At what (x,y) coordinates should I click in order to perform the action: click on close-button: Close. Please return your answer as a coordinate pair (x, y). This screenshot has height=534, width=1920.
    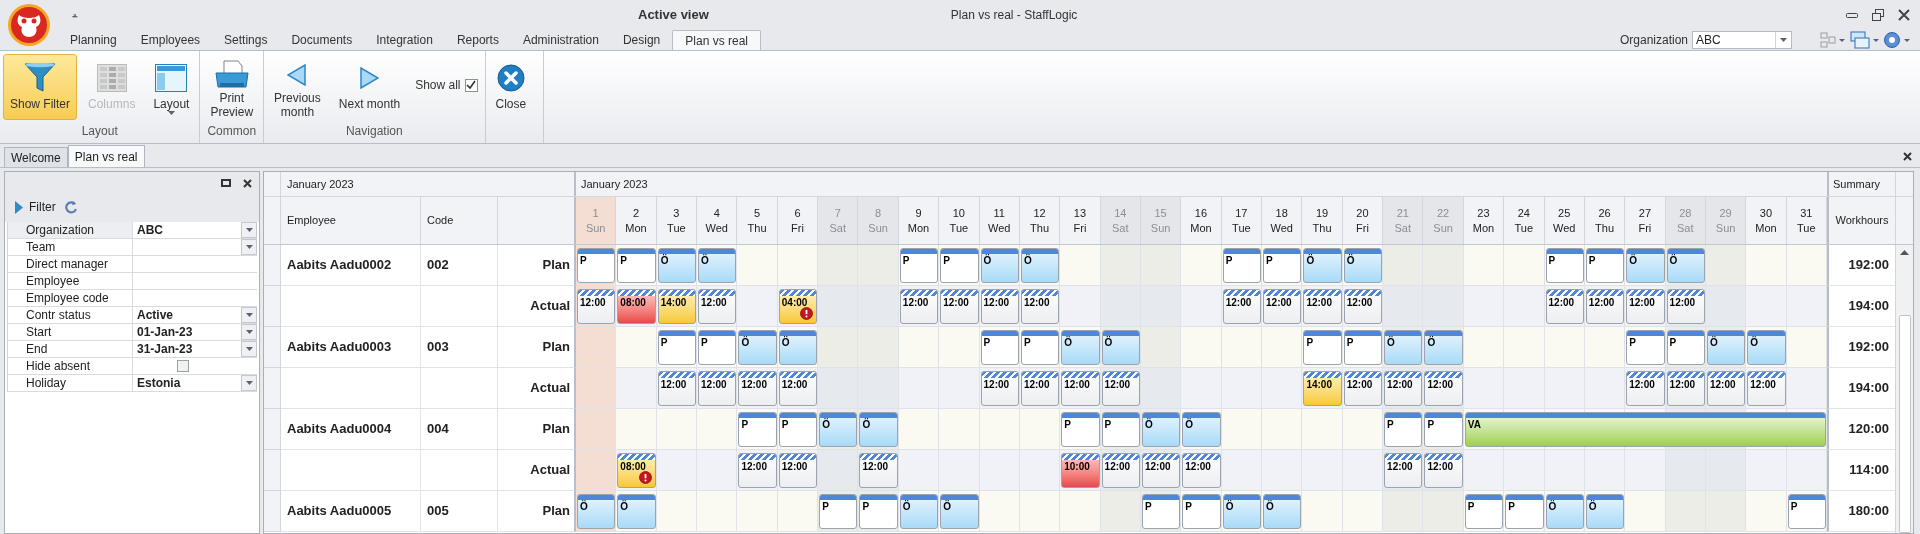
    Looking at the image, I should click on (511, 87).